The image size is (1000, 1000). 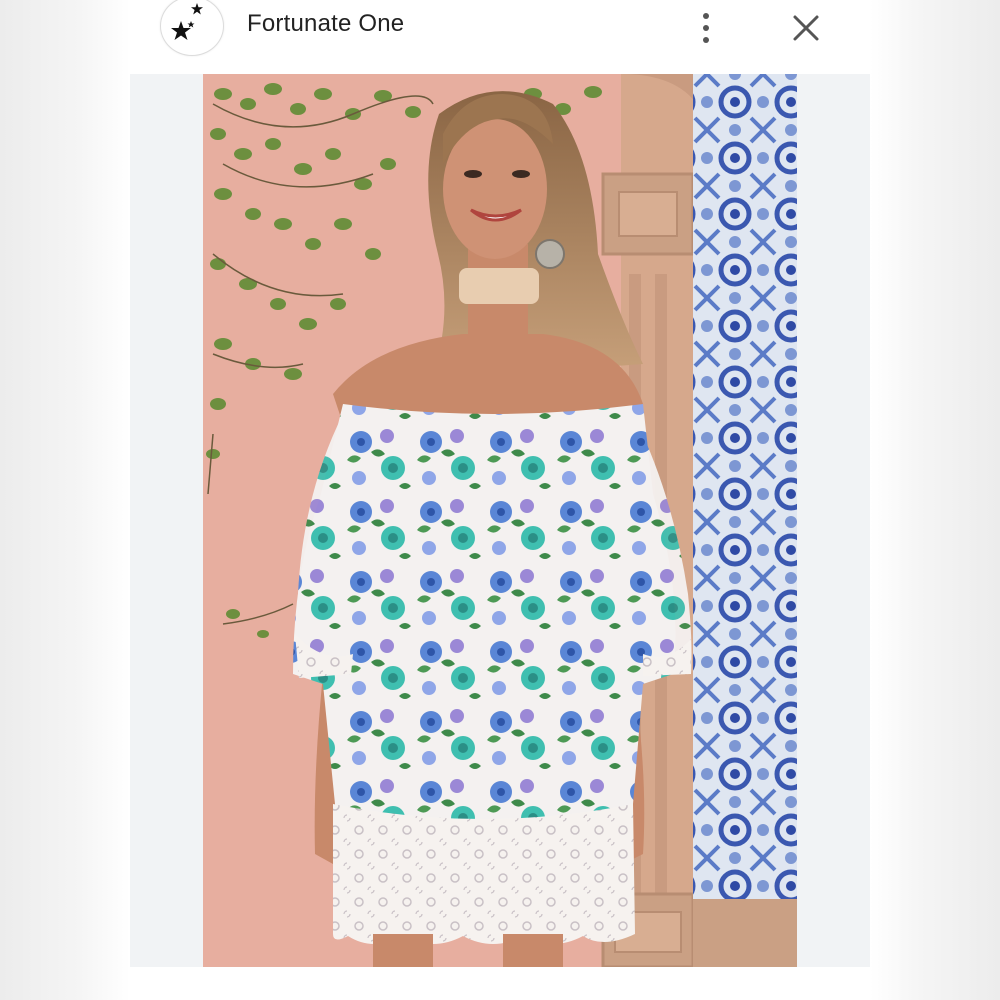 What do you see at coordinates (706, 28) in the screenshot?
I see `more-vertical-icon` at bounding box center [706, 28].